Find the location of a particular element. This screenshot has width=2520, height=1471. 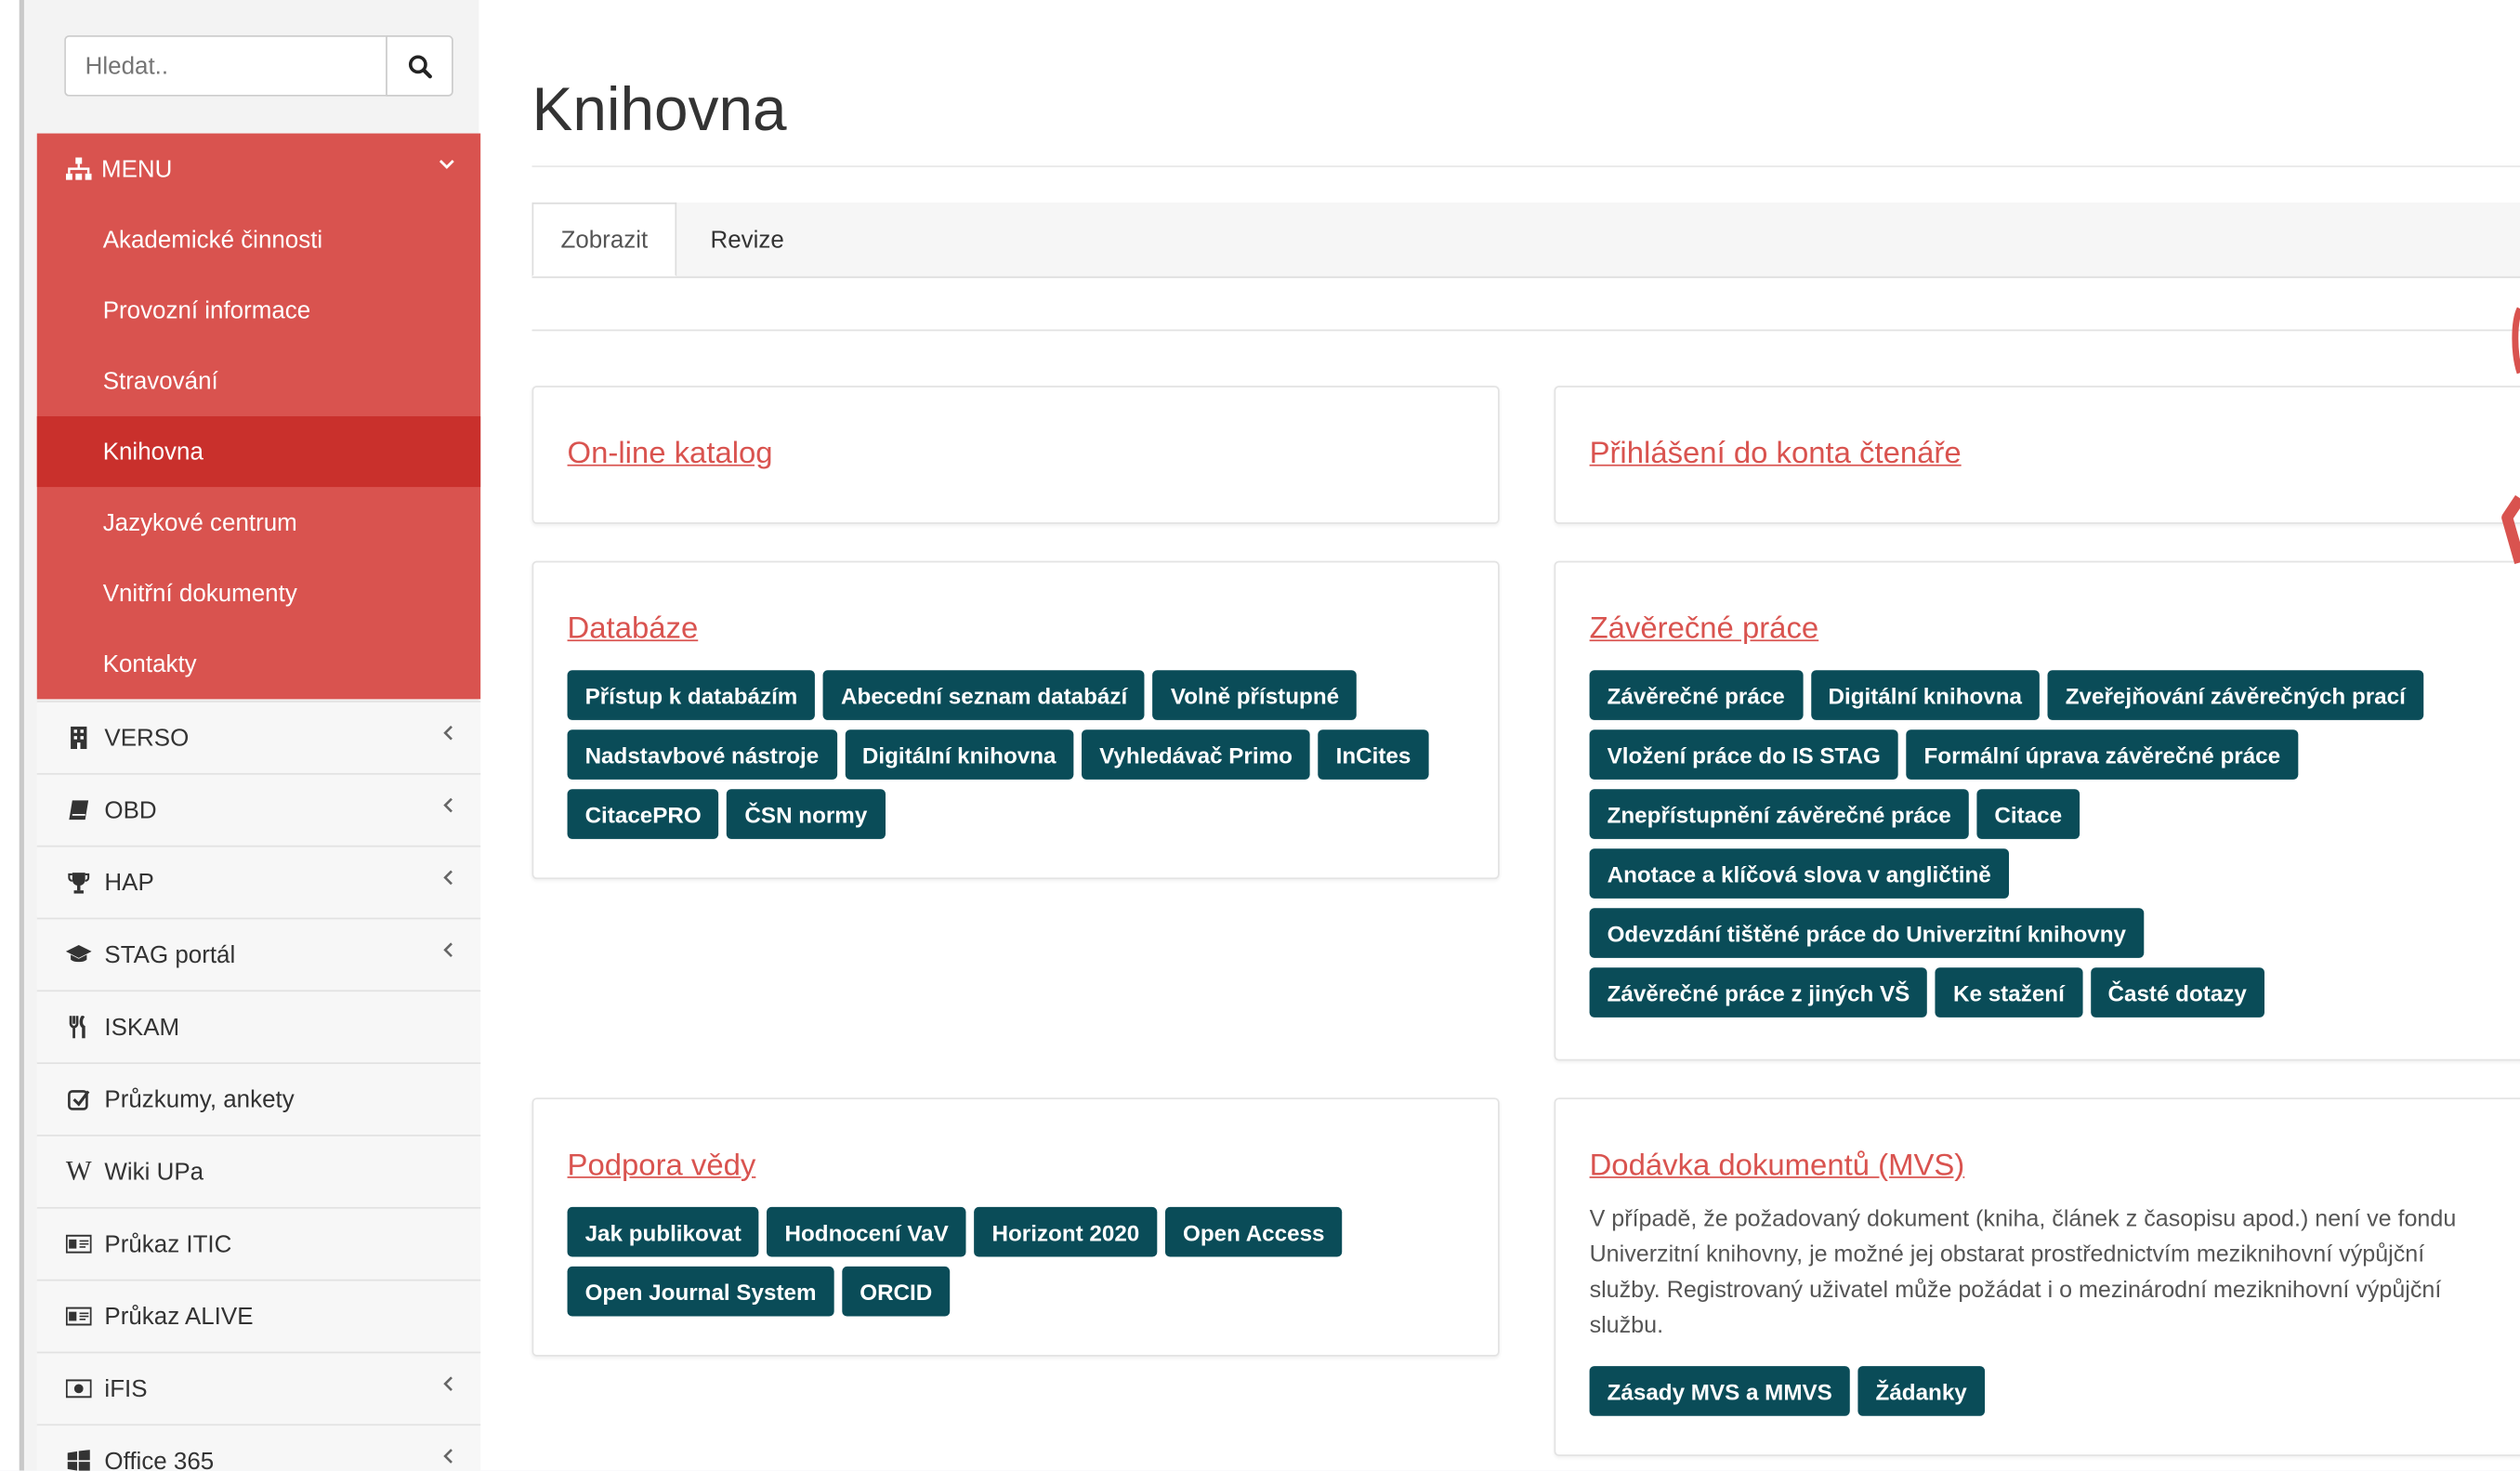

partial-red-icon is located at coordinates (2510, 436).